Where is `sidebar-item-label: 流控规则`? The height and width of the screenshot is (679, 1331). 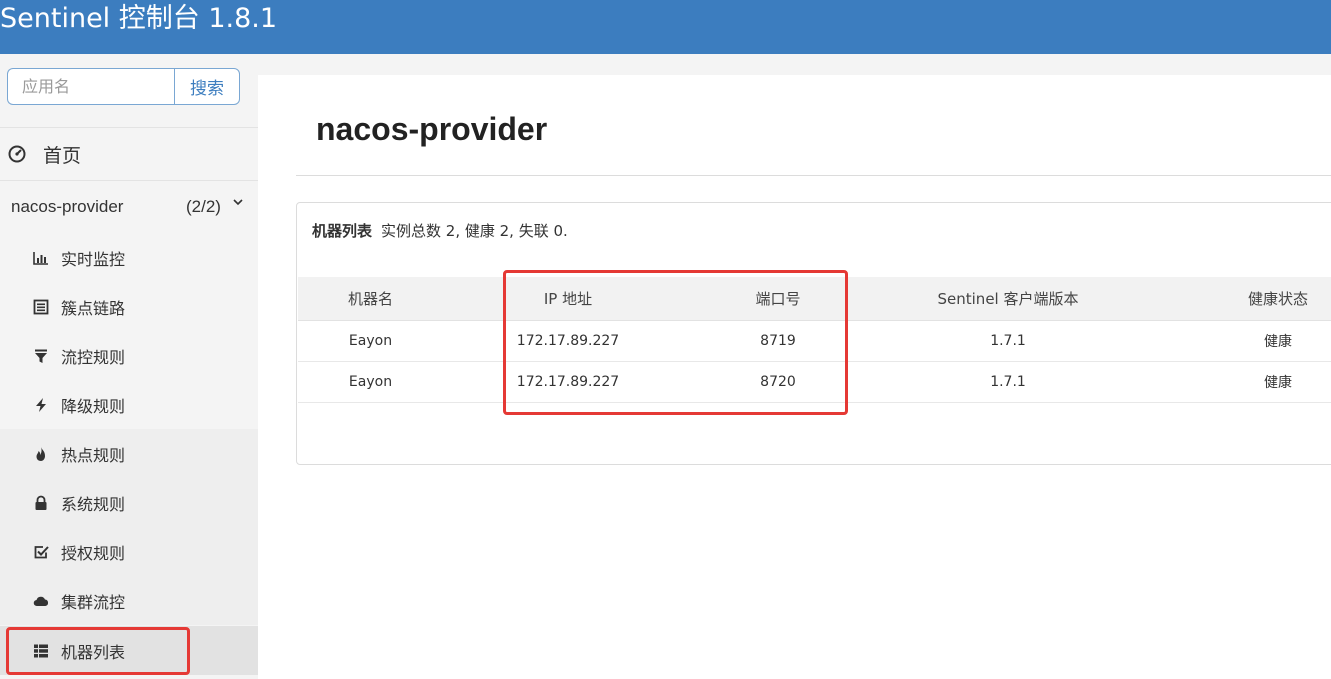 sidebar-item-label: 流控规则 is located at coordinates (93, 357).